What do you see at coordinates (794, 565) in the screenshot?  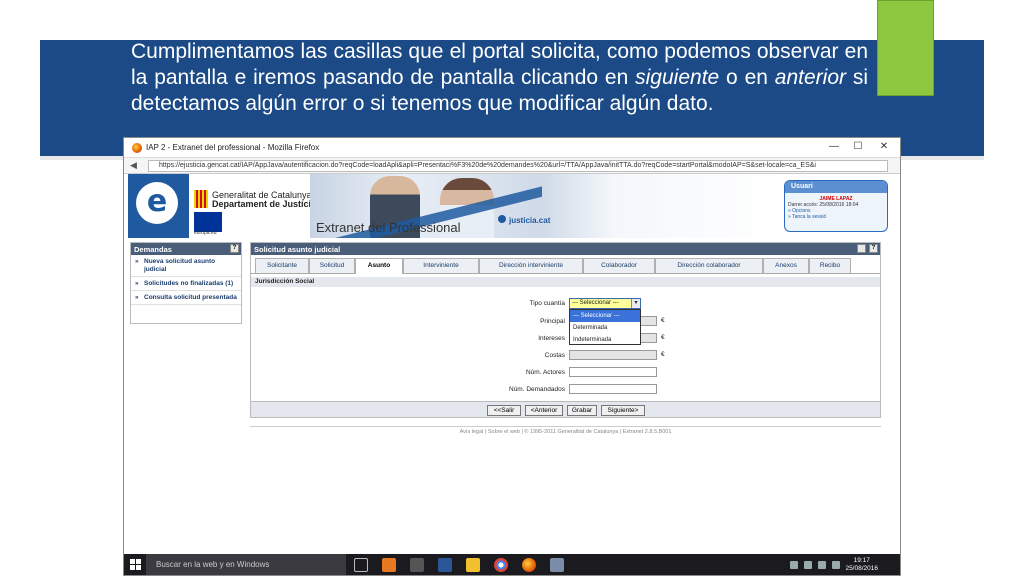 I see `tray-up-icon` at bounding box center [794, 565].